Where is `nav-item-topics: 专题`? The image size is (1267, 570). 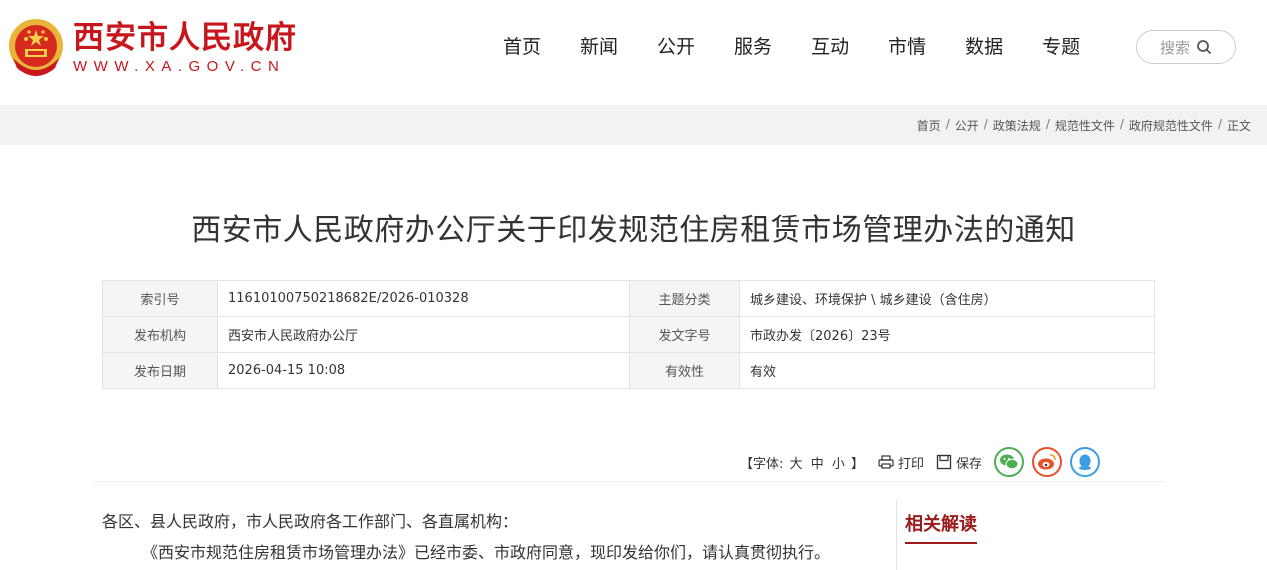
nav-item-topics: 专题 is located at coordinates (1061, 47).